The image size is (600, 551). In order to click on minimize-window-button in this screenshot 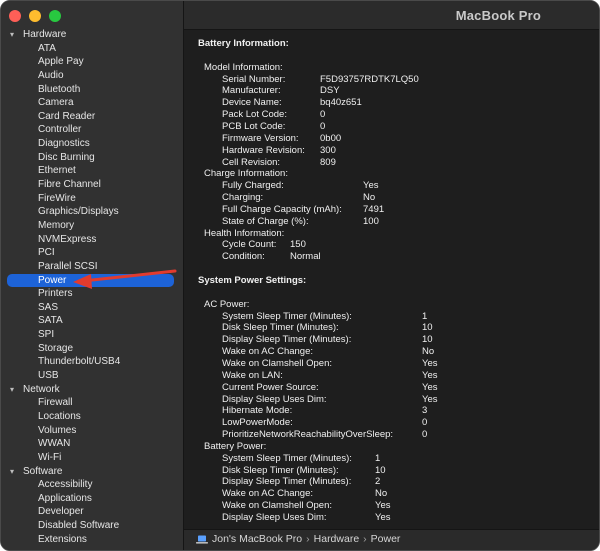, I will do `click(35, 16)`.